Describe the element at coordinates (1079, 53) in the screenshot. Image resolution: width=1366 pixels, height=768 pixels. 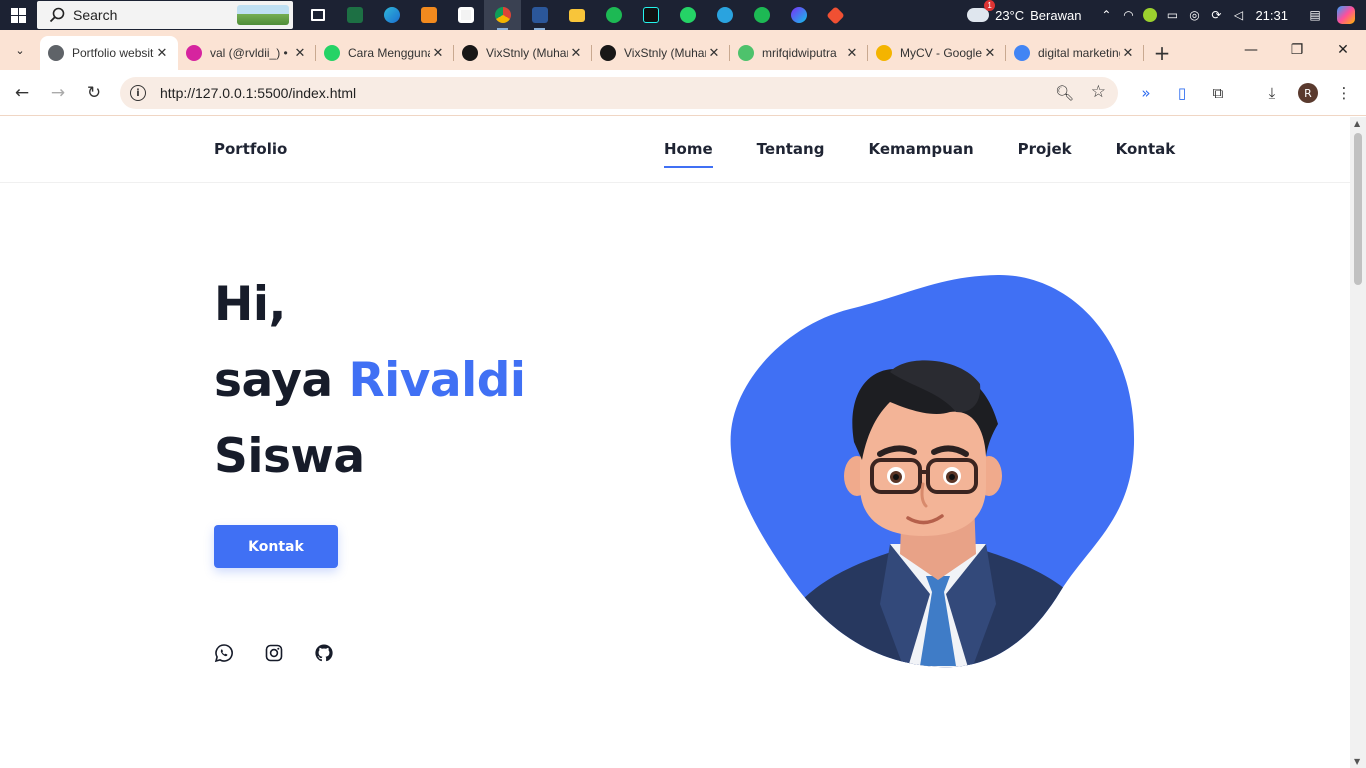
I see `tab-title: digital marketing` at that location.